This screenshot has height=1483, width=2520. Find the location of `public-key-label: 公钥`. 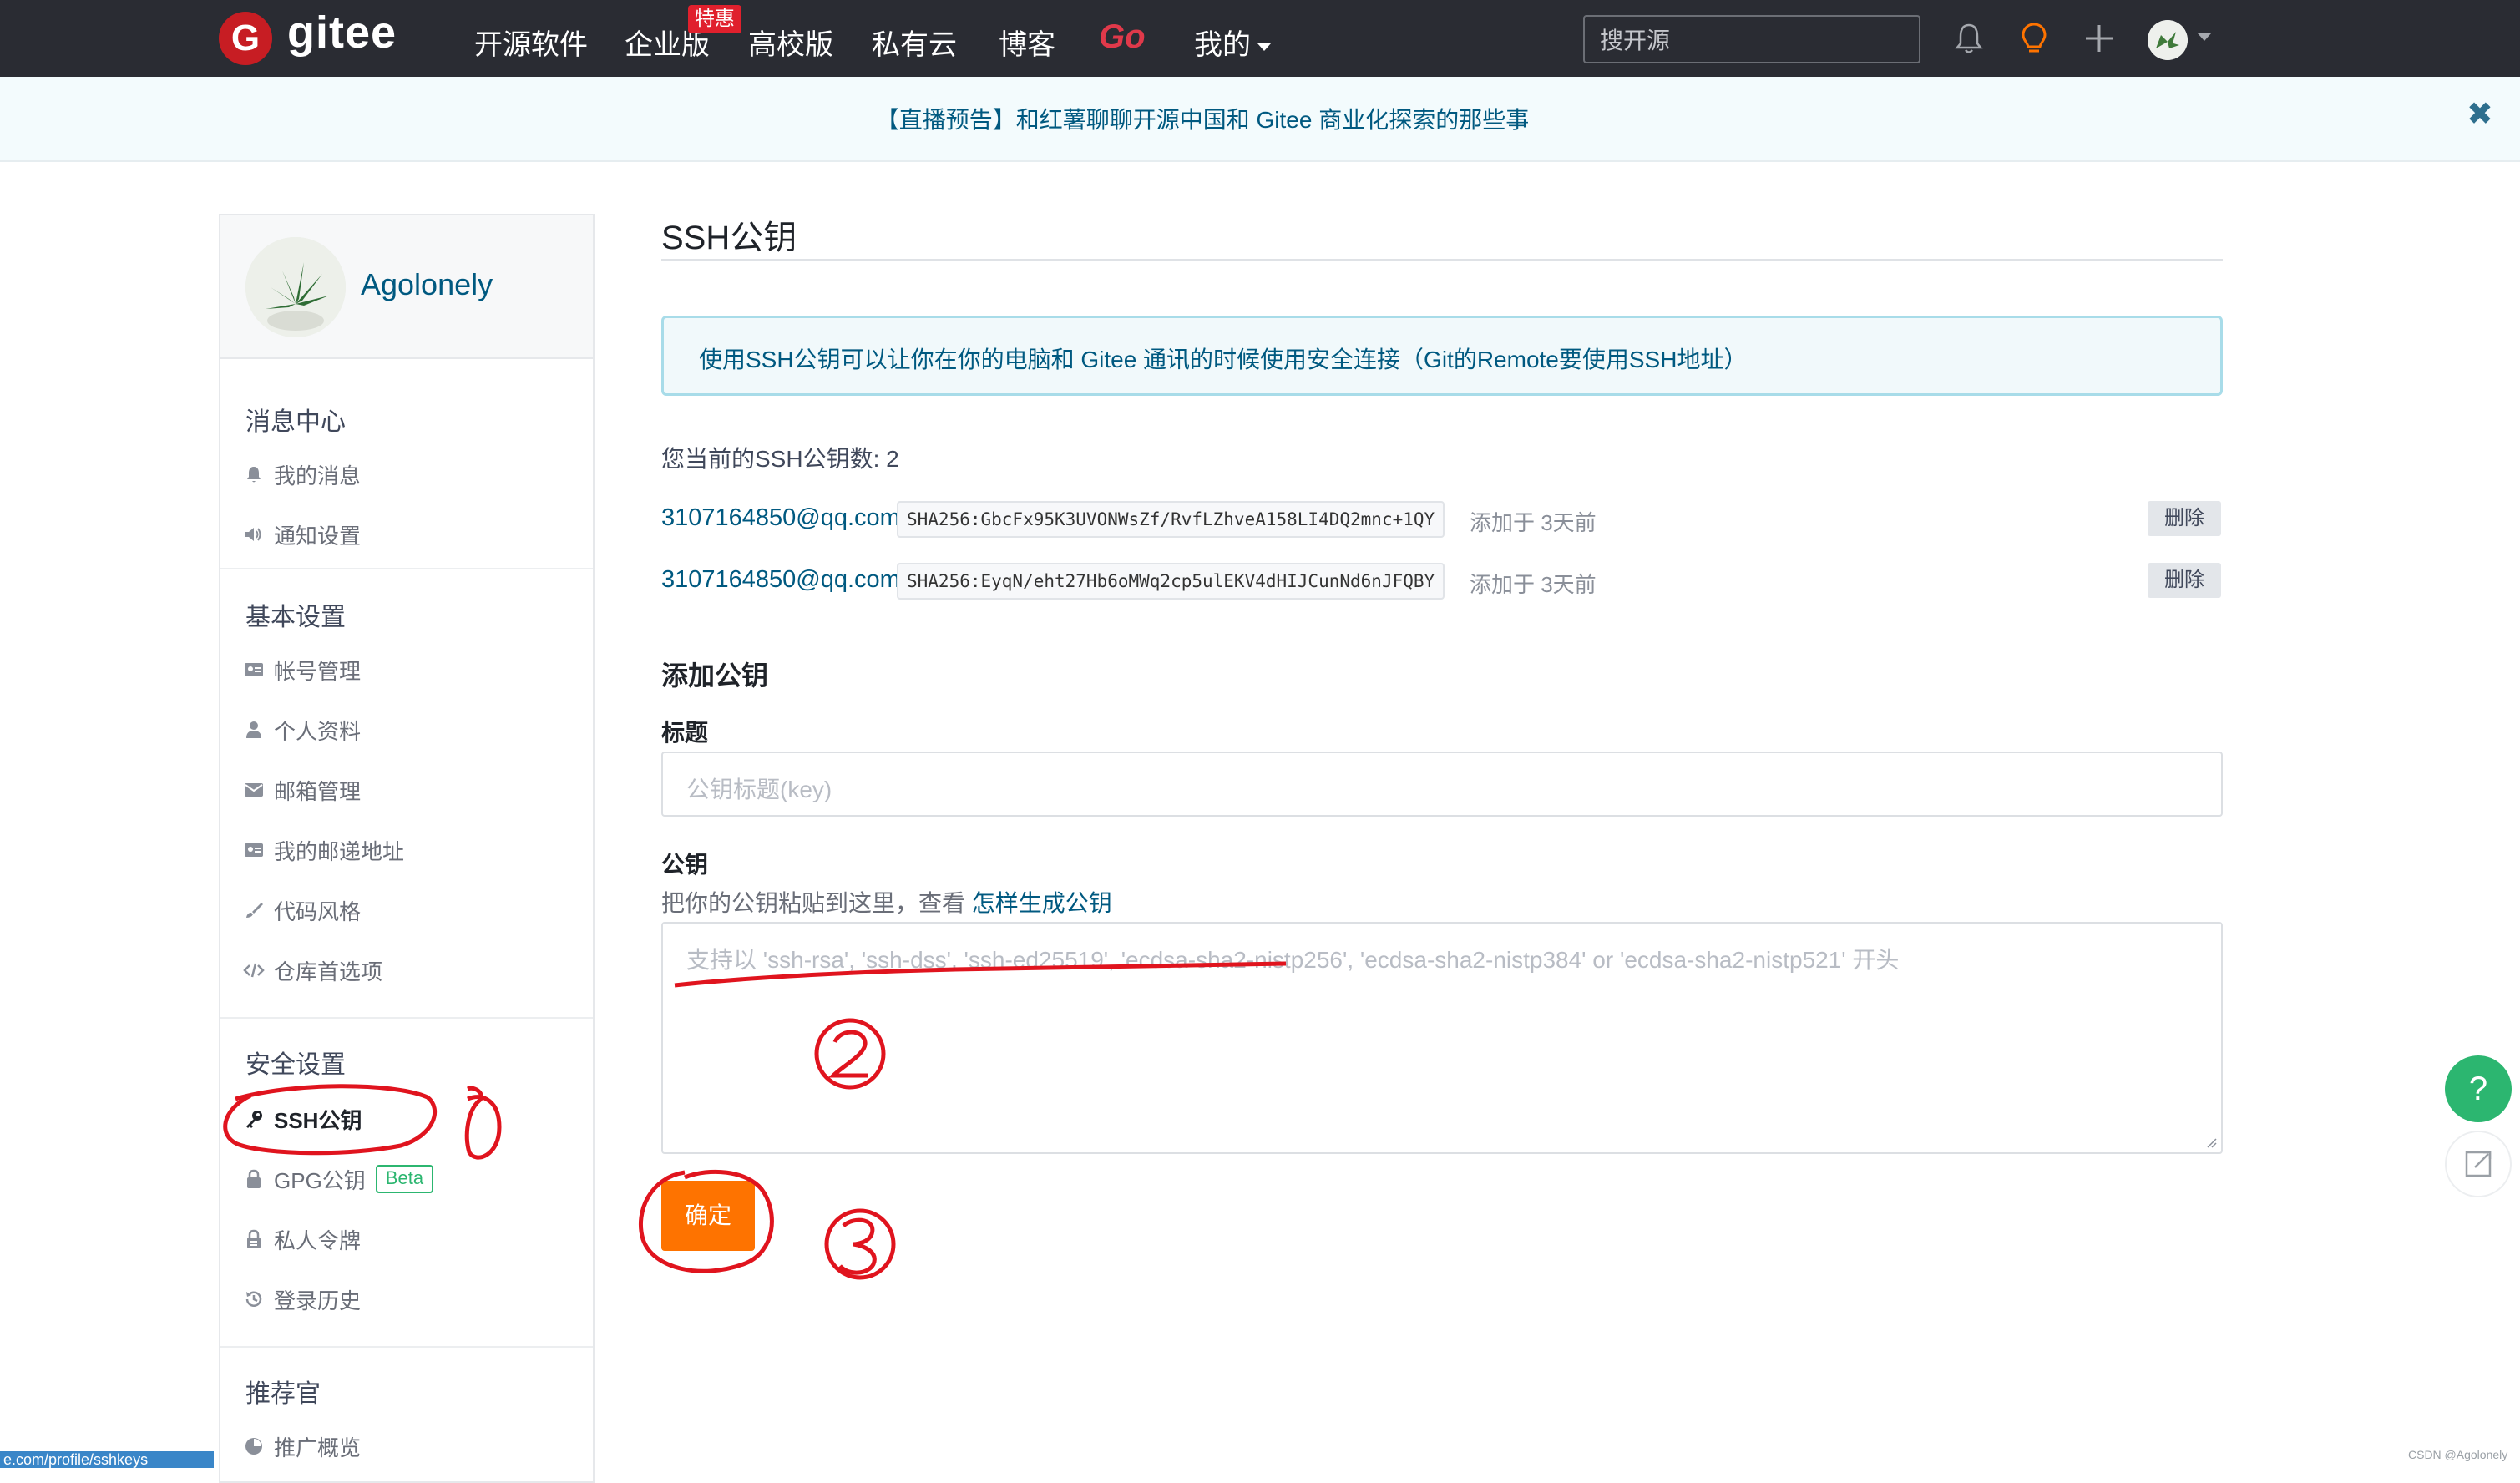

public-key-label: 公钥 is located at coordinates (685, 865).